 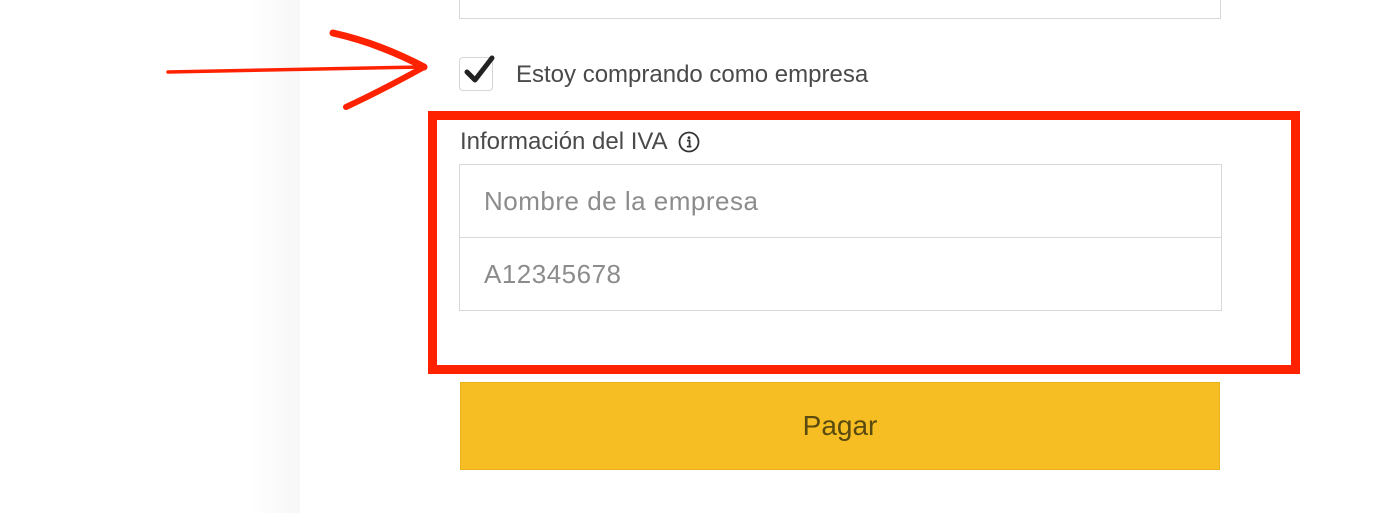 What do you see at coordinates (479, 69) in the screenshot?
I see `checkmark-icon` at bounding box center [479, 69].